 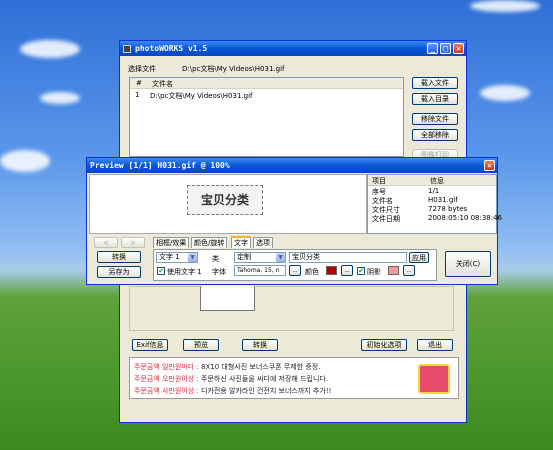 I want to click on row-filename: D:\pc文档\My Videos\H031.gif, so click(x=201, y=96).